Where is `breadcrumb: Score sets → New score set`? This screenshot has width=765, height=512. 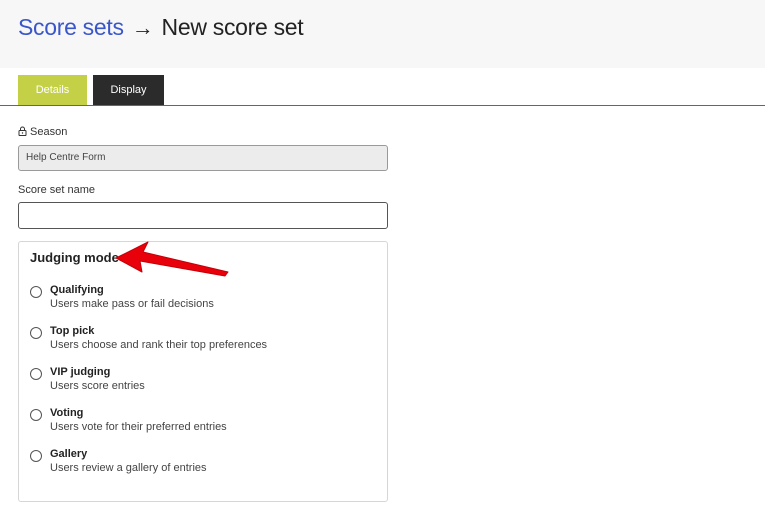
breadcrumb: Score sets → New score set is located at coordinates (161, 27).